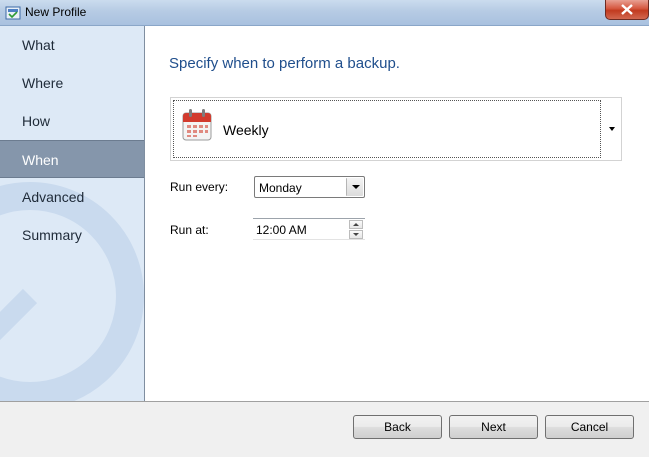  What do you see at coordinates (72, 45) in the screenshot?
I see `sidebar-item-what: What` at bounding box center [72, 45].